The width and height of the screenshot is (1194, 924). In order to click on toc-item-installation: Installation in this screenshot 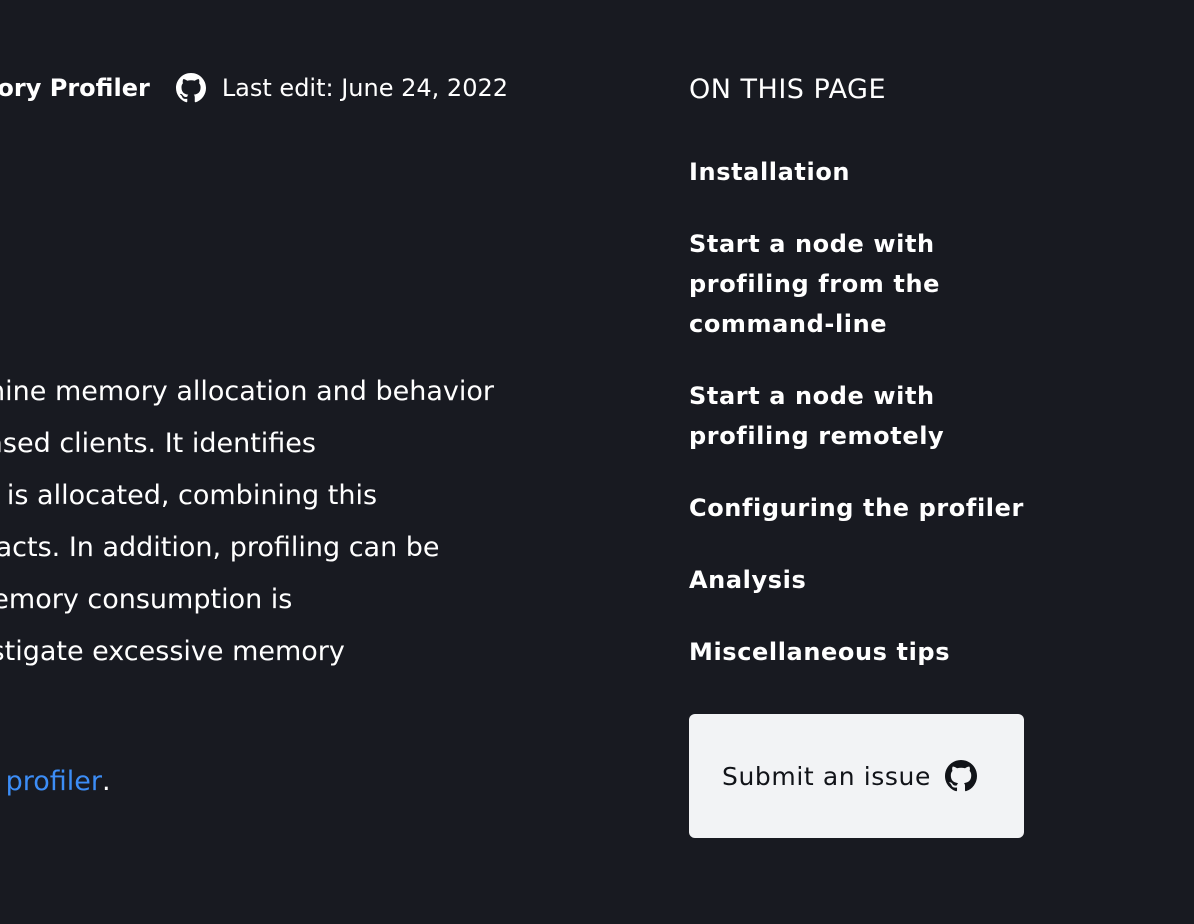, I will do `click(849, 172)`.